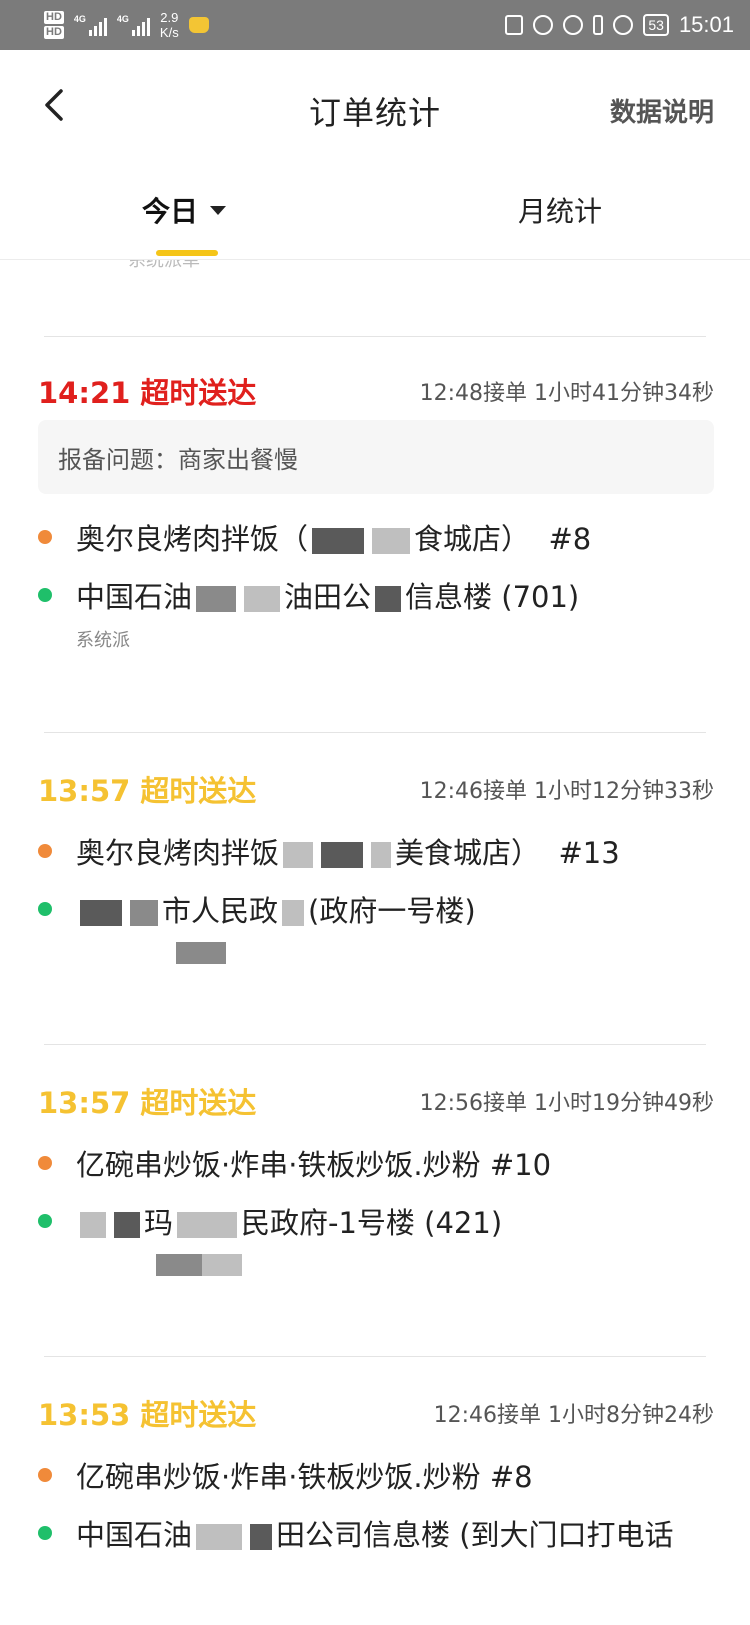 The image size is (750, 1625). Describe the element at coordinates (134, 597) in the screenshot. I see `address-part: 中国石油` at that location.